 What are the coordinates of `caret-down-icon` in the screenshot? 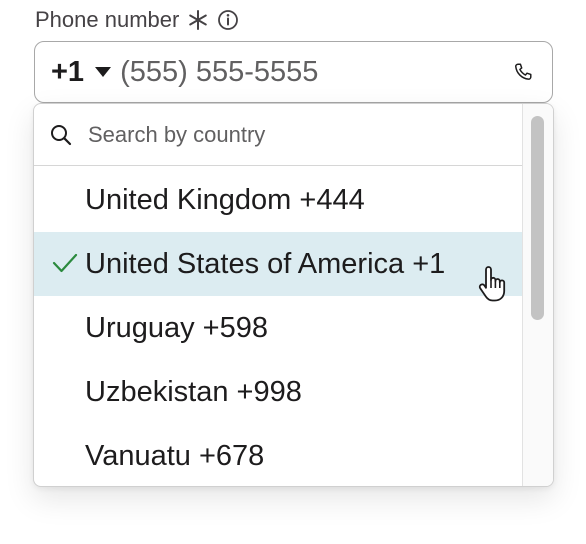 It's located at (103, 72).